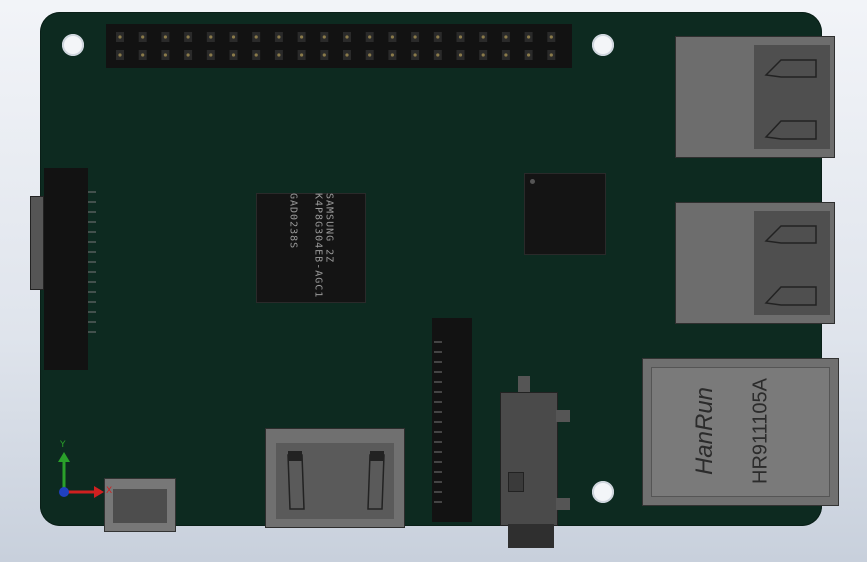 This screenshot has height=562, width=867. I want to click on hdmi-port, so click(335, 478).